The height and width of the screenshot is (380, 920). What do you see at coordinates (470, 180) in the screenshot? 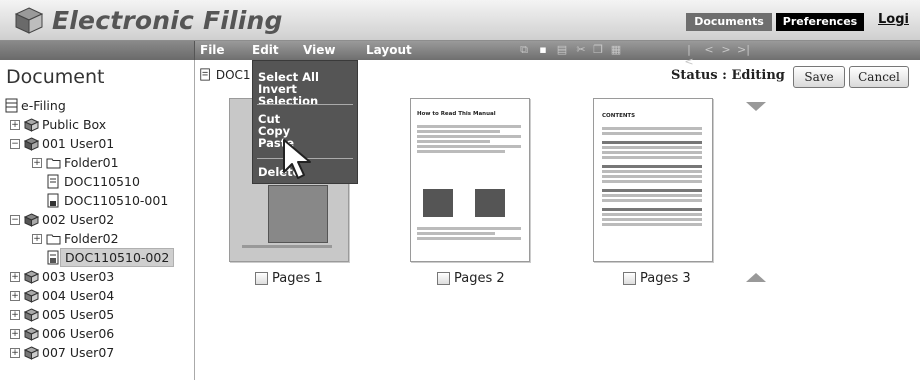
I see `page-thumbnail-2: How to Read This Manual` at bounding box center [470, 180].